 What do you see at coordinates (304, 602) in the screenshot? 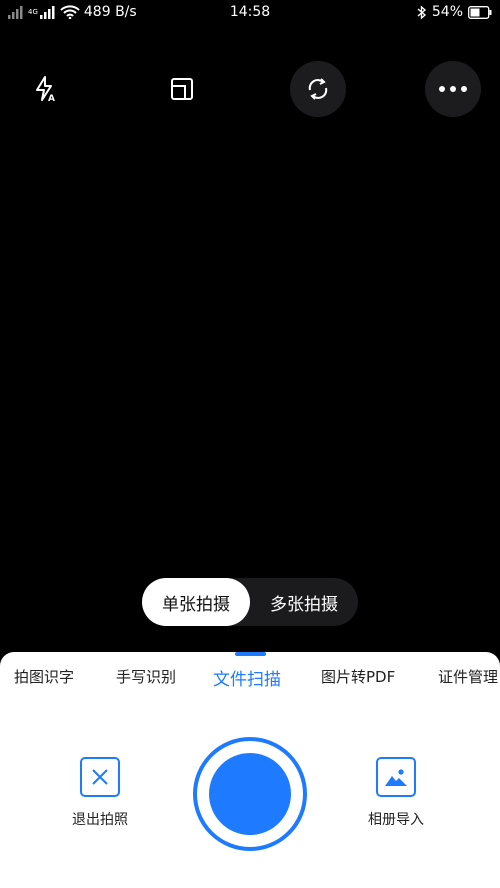
I see `multi-shot-option: 多张拍摄` at bounding box center [304, 602].